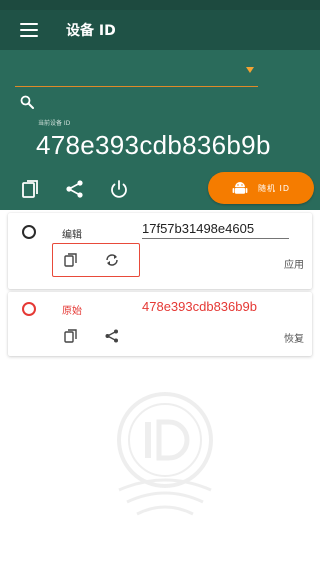 The width and height of the screenshot is (320, 569). Describe the element at coordinates (250, 70) in the screenshot. I see `dropdown-arrow-icon` at that location.